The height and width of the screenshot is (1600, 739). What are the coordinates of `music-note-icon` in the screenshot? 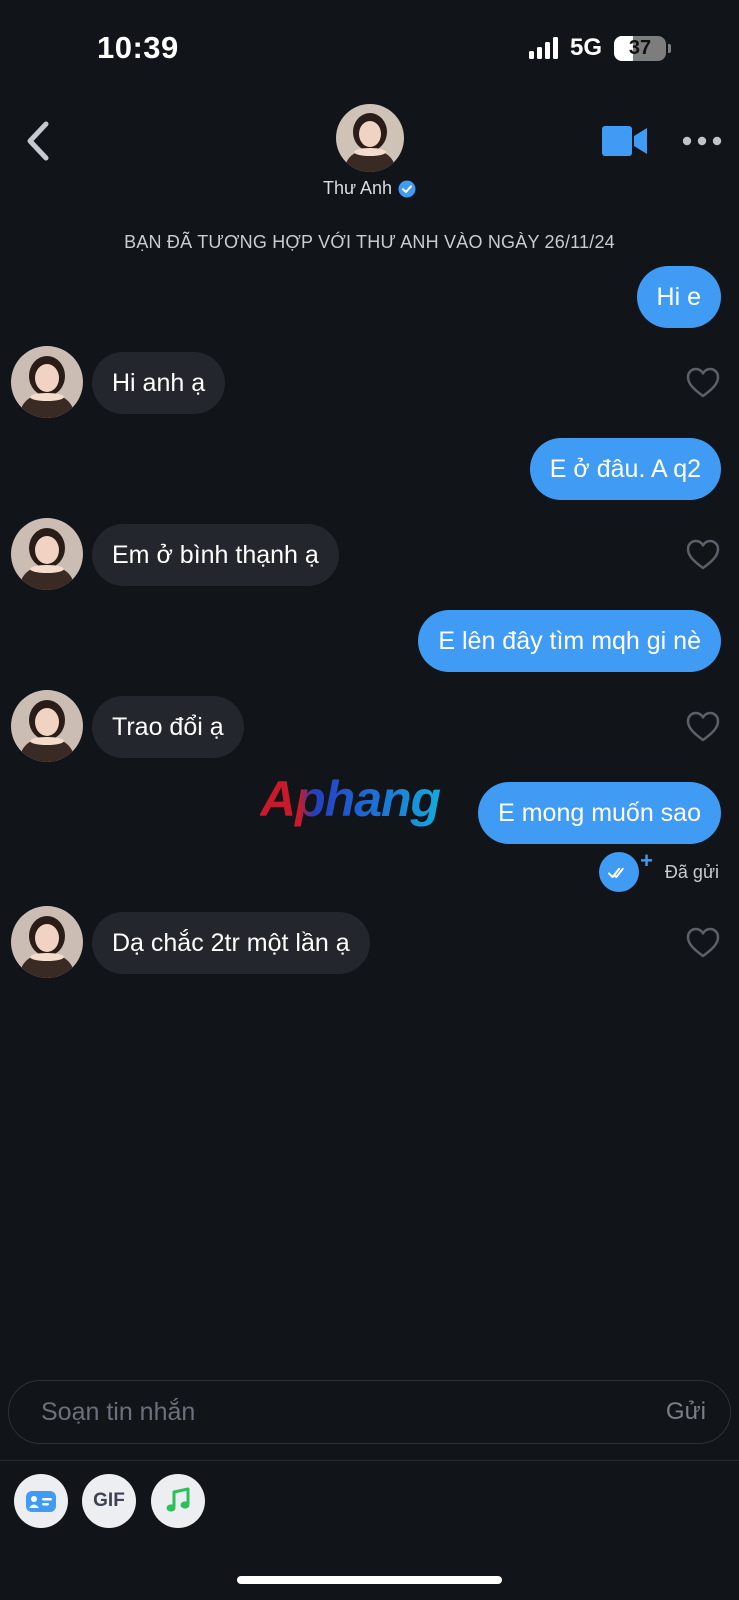 It's located at (178, 1499).